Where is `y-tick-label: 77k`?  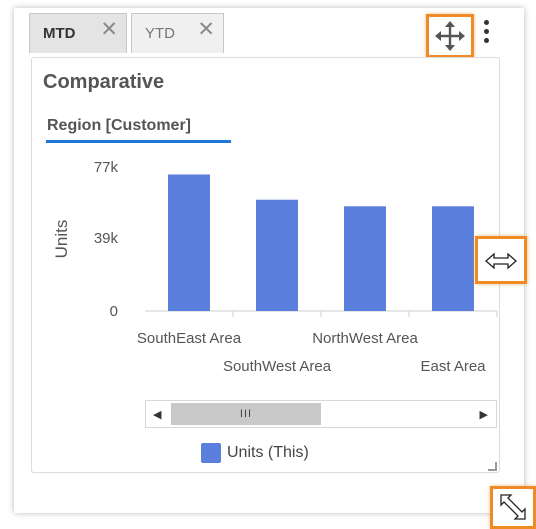 y-tick-label: 77k is located at coordinates (106, 167).